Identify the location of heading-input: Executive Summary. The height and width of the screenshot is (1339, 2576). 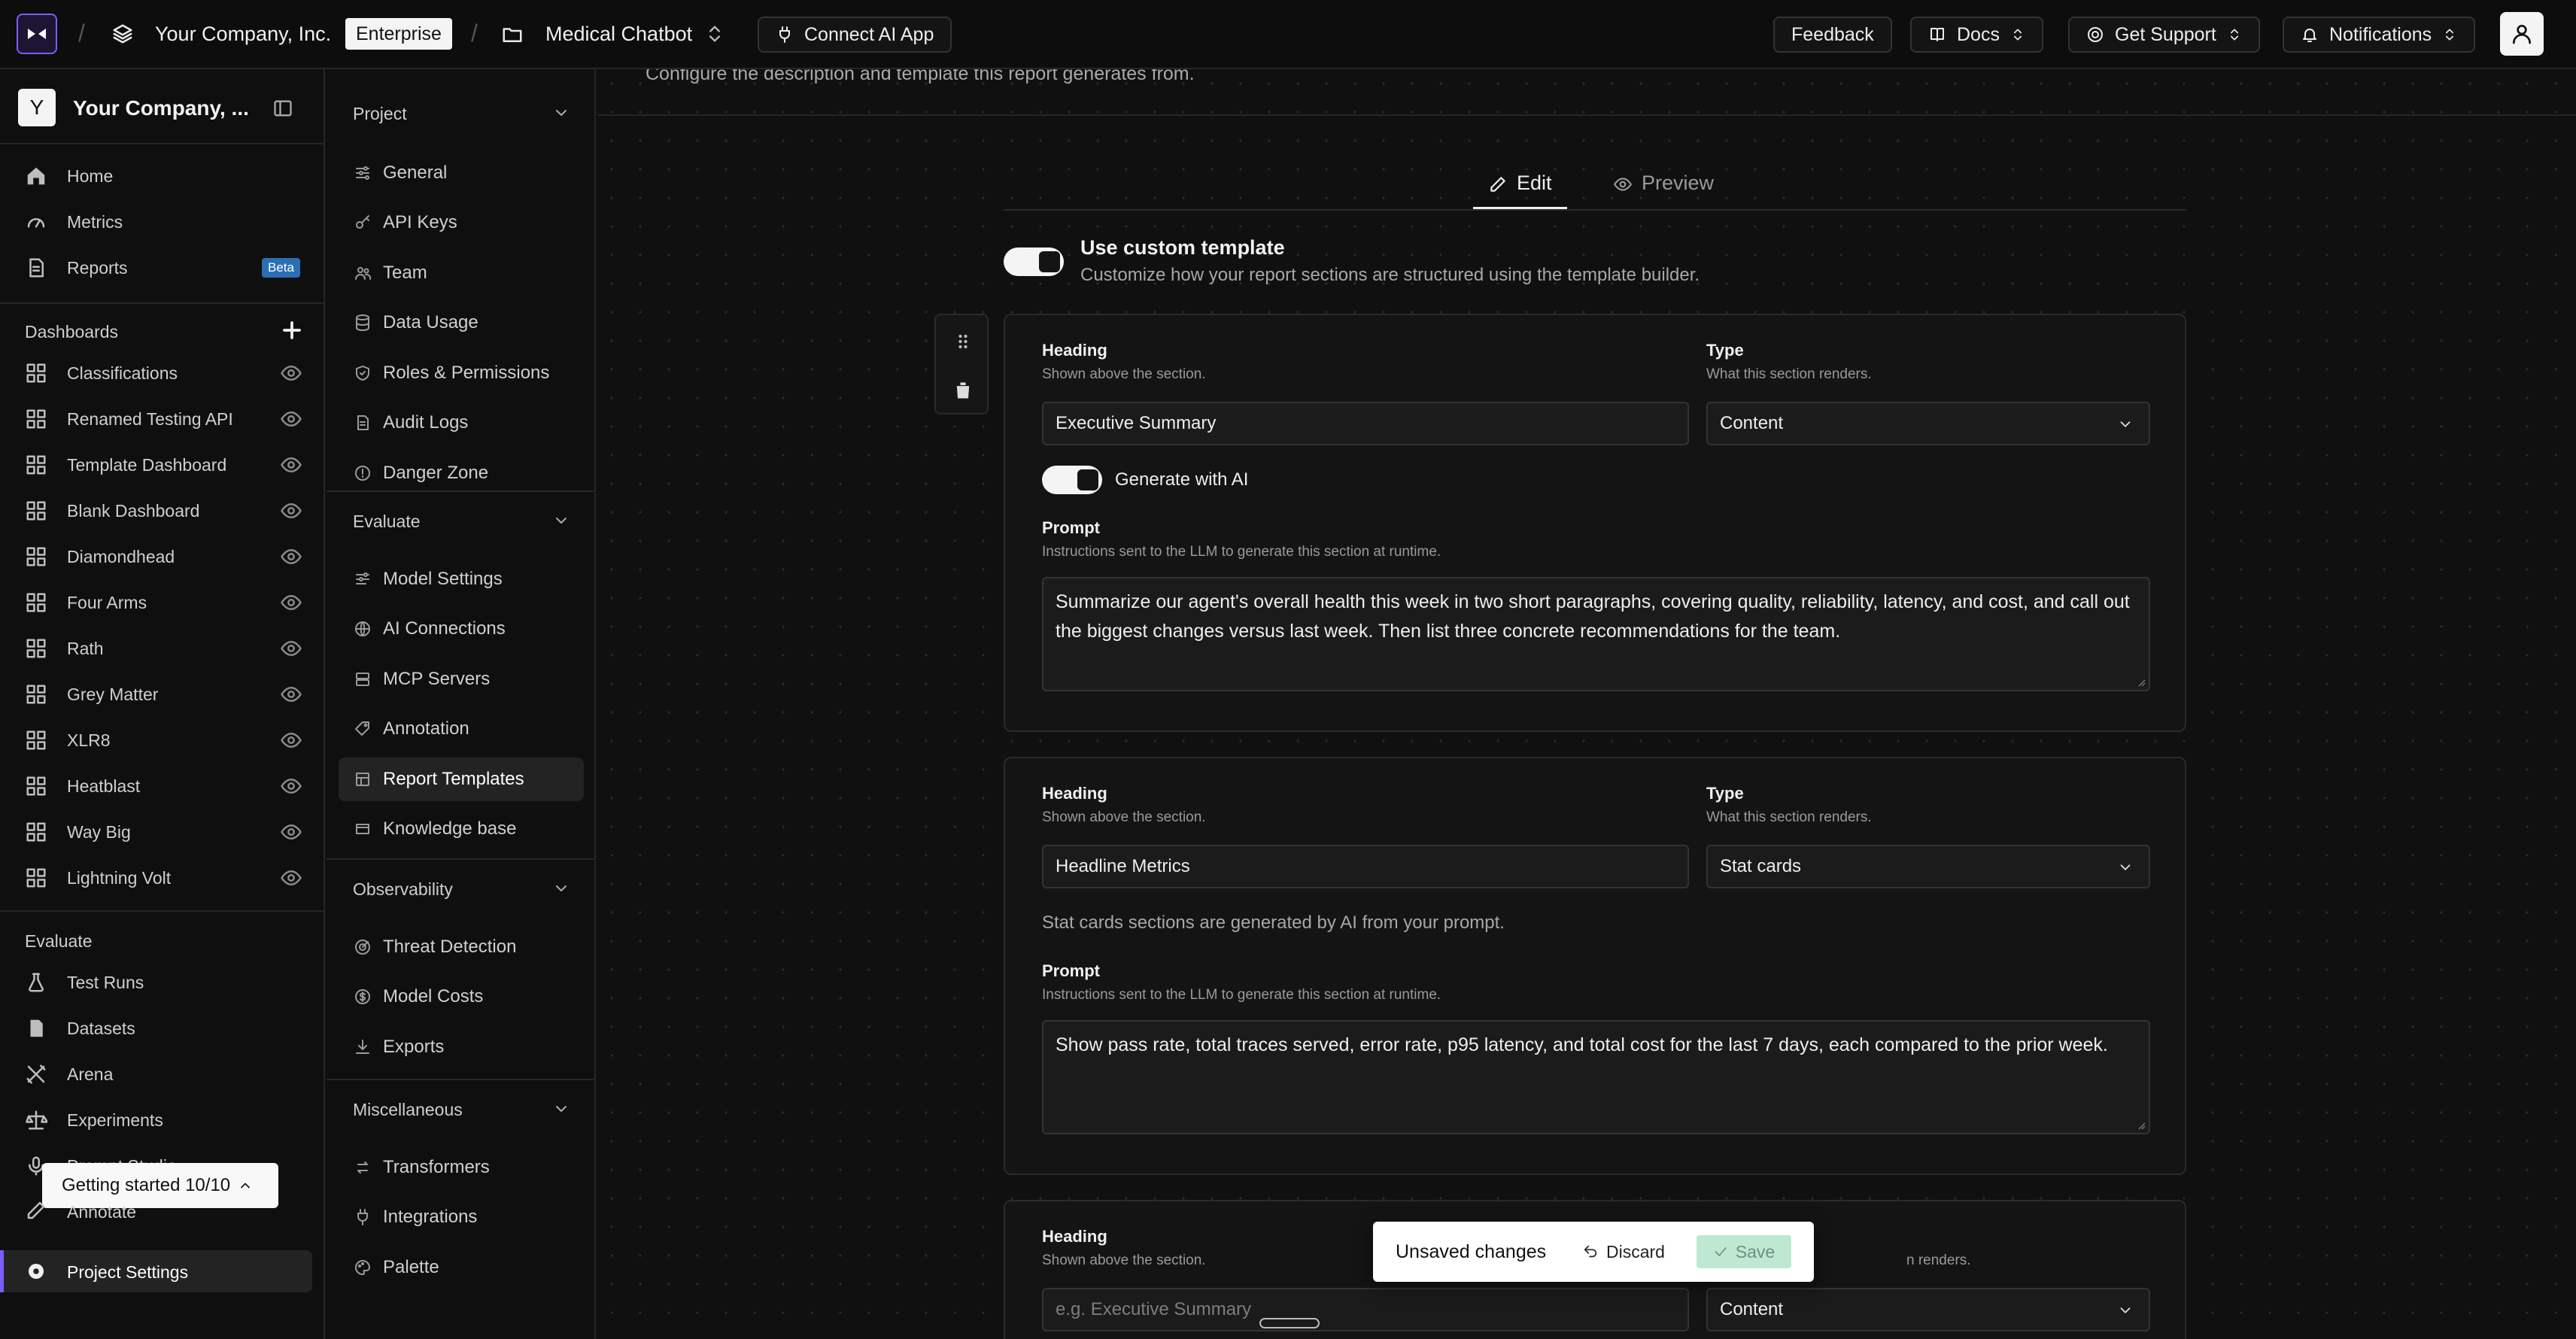
(1366, 423).